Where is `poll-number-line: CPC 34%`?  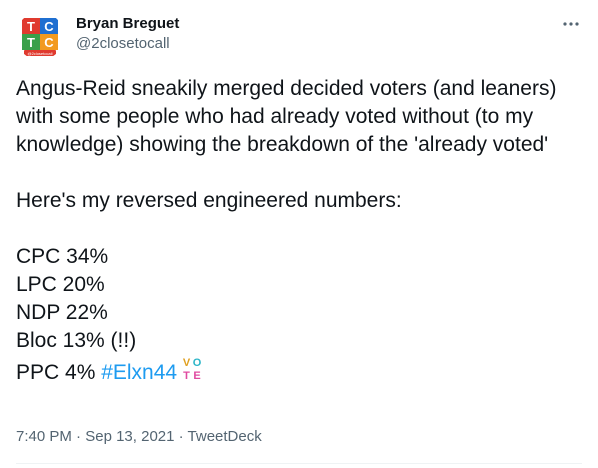 poll-number-line: CPC 34% is located at coordinates (62, 256).